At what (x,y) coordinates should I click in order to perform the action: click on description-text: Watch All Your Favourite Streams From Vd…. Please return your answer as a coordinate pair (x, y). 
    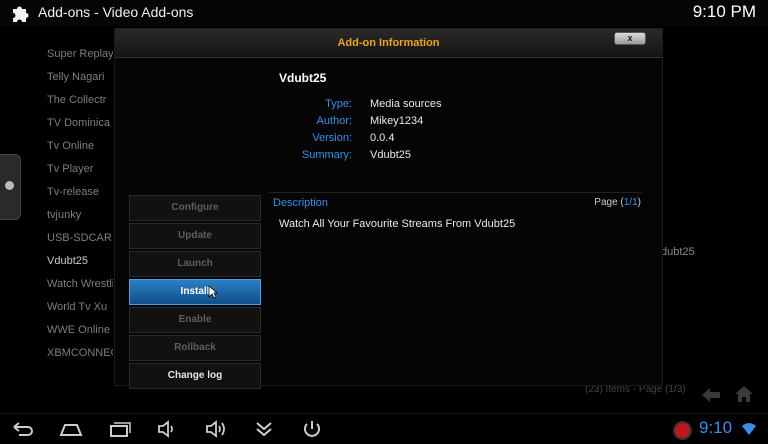
    Looking at the image, I should click on (397, 224).